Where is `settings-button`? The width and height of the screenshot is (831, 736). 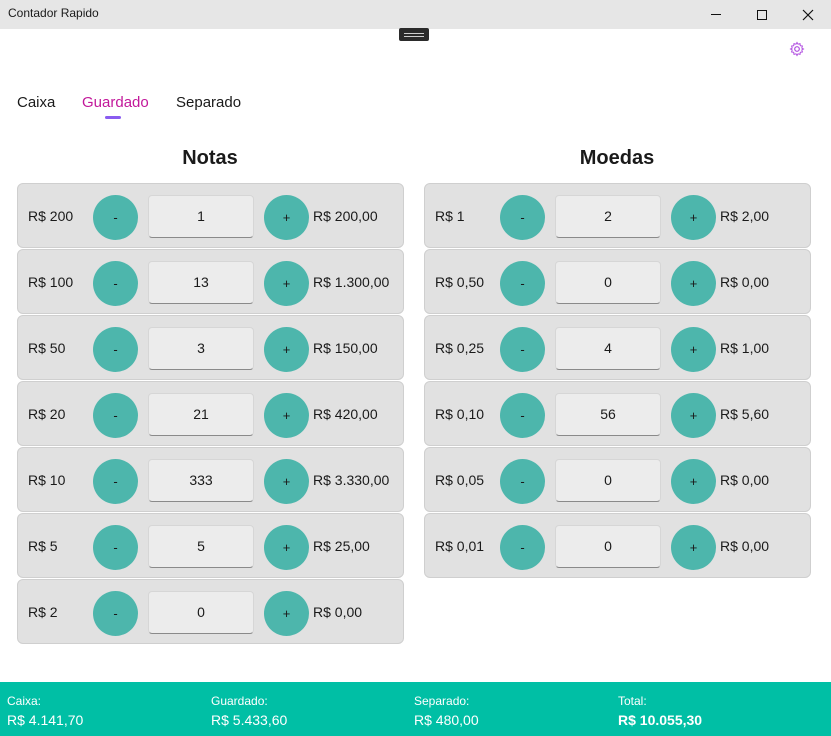 settings-button is located at coordinates (797, 49).